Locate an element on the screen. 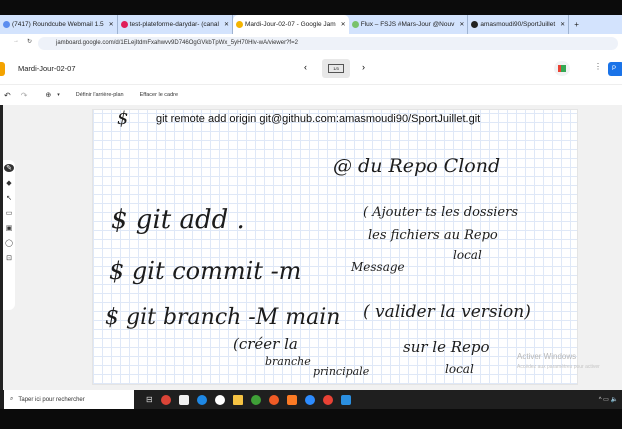 This screenshot has width=622, height=429. hw-remote-note: @ du Repo Clond is located at coordinates (417, 166).